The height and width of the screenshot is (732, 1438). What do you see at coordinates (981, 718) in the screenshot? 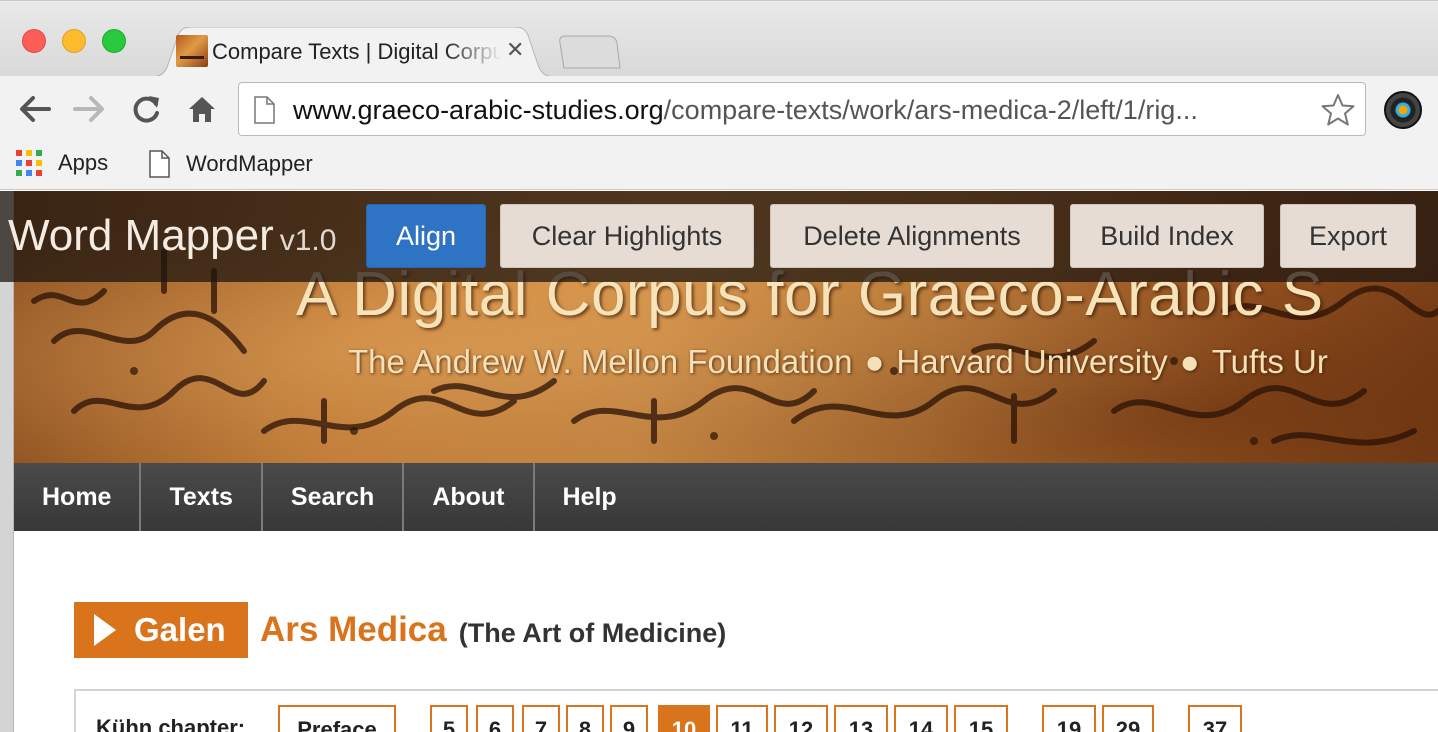
I see `chapter-button: 15` at bounding box center [981, 718].